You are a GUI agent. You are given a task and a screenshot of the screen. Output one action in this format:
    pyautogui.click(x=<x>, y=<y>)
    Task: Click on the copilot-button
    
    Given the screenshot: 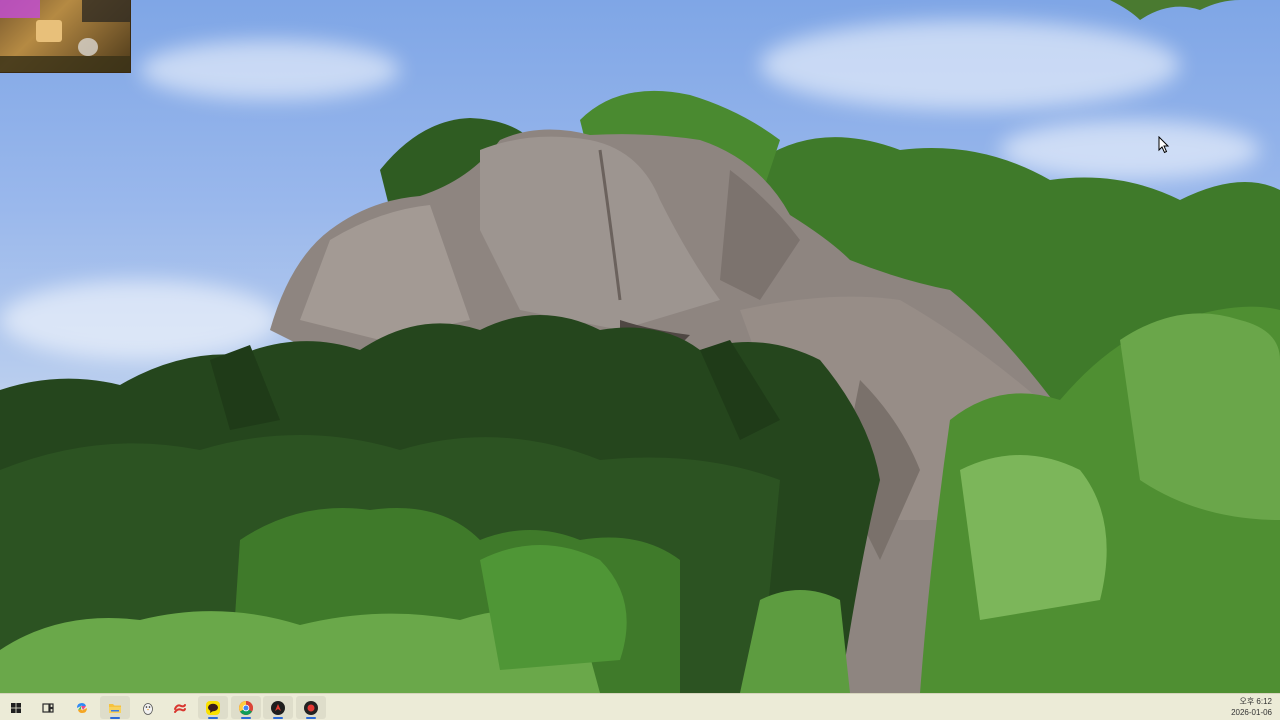 What is the action you would take?
    pyautogui.click(x=82, y=707)
    